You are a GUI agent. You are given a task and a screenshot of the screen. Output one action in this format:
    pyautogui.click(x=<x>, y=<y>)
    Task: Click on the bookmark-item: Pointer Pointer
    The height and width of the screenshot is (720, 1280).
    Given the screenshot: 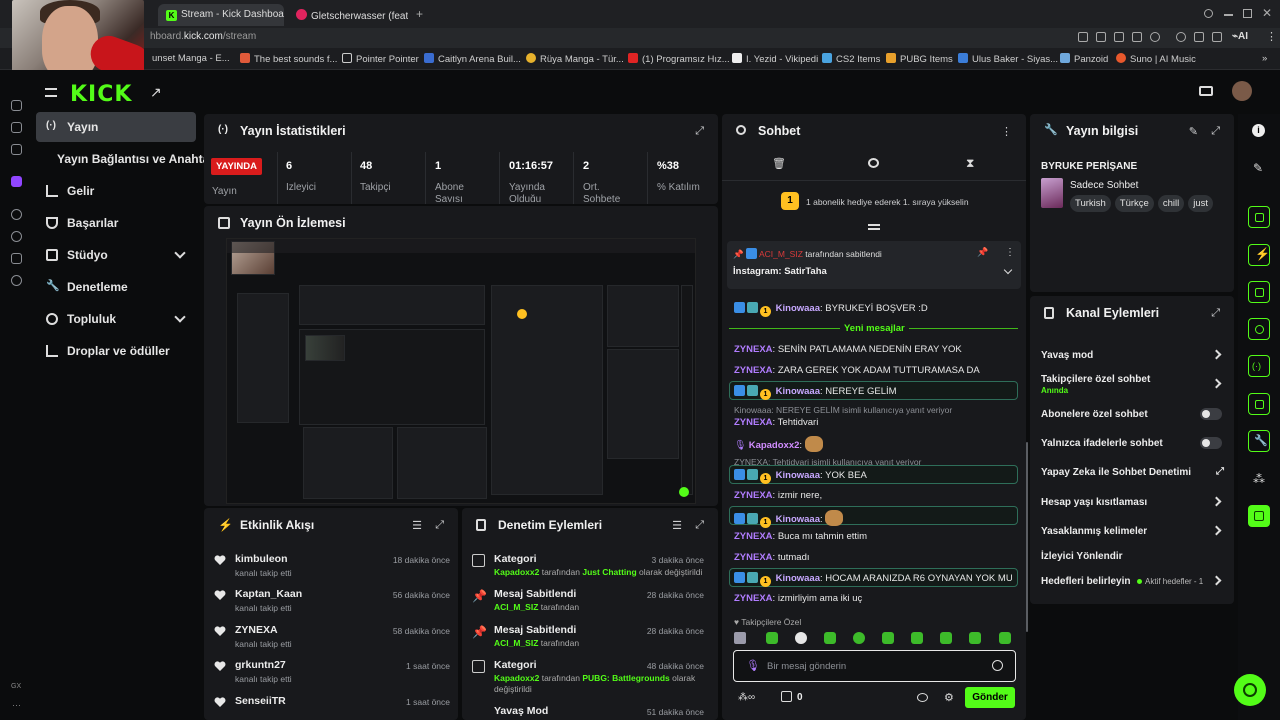 What is the action you would take?
    pyautogui.click(x=380, y=59)
    